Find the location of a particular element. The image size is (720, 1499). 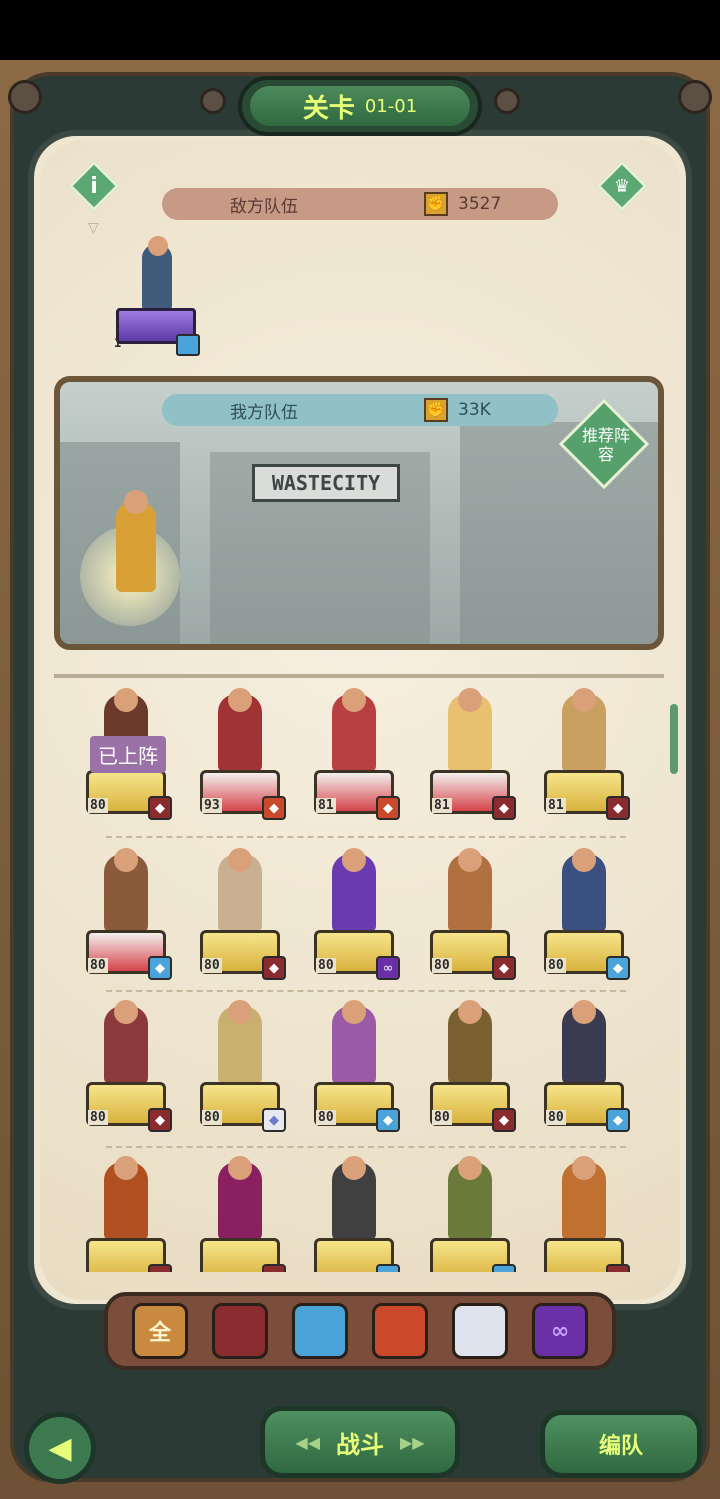

fist-icon: ✊ is located at coordinates (436, 204).